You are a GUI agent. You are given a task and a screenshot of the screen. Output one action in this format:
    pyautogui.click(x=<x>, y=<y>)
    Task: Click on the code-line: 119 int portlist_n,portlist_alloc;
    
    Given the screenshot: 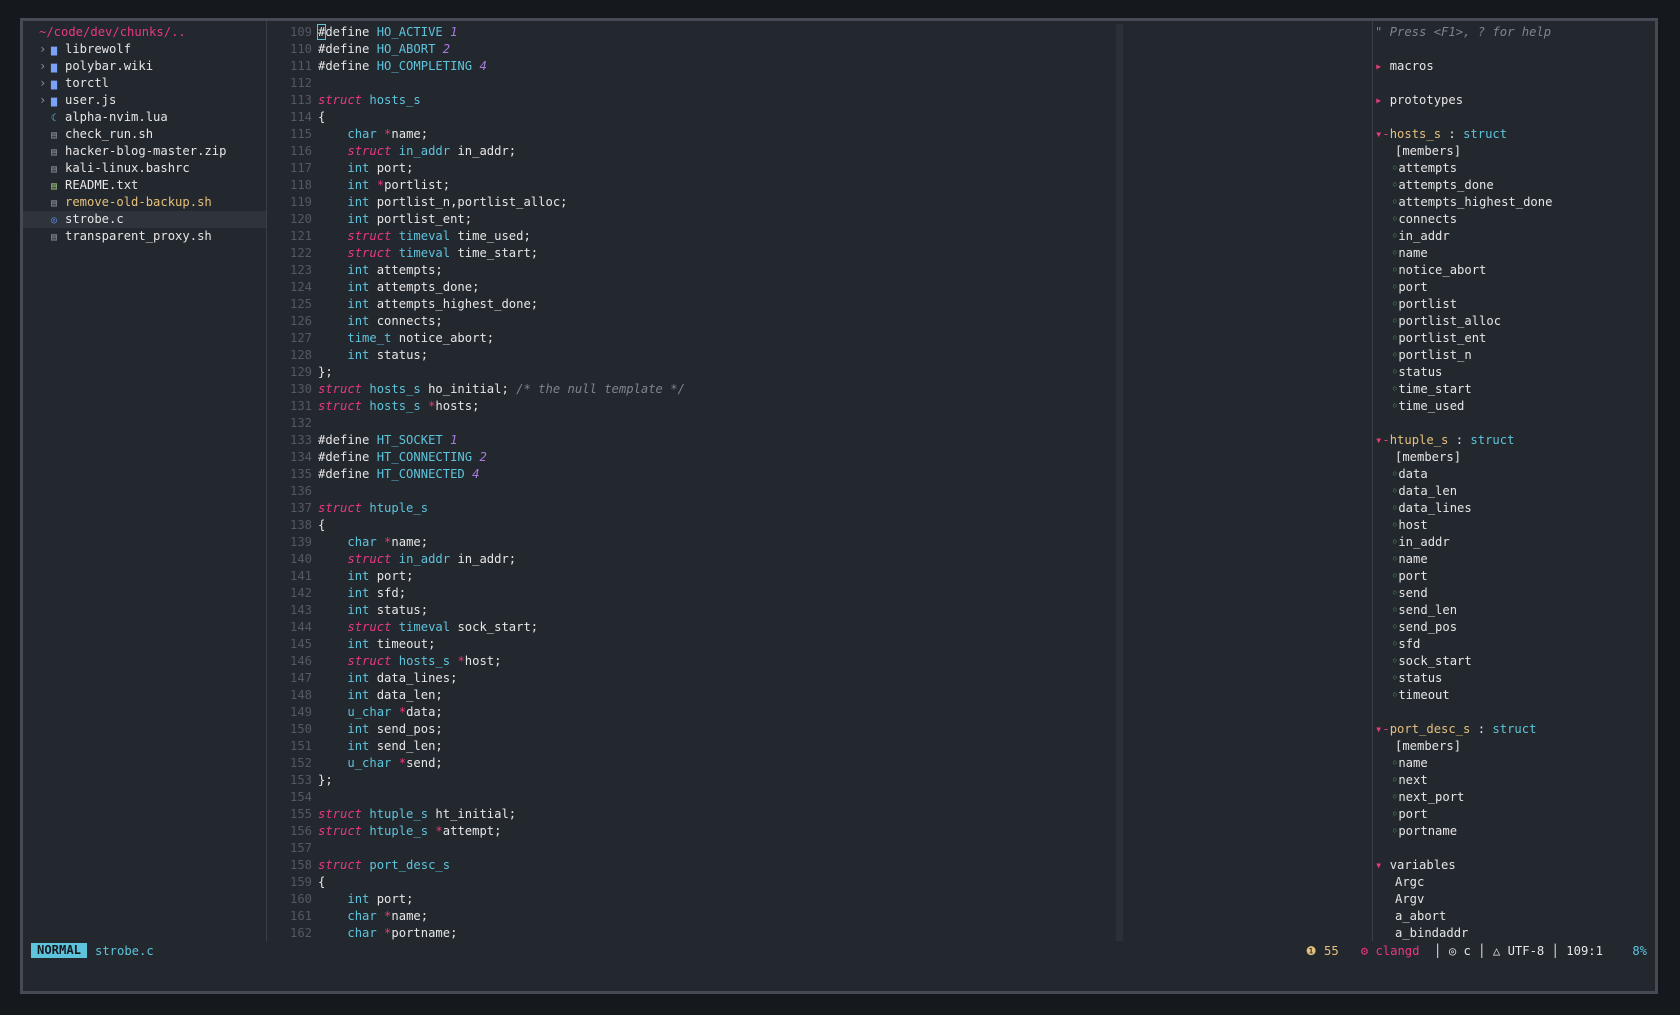 What is the action you would take?
    pyautogui.click(x=702, y=202)
    